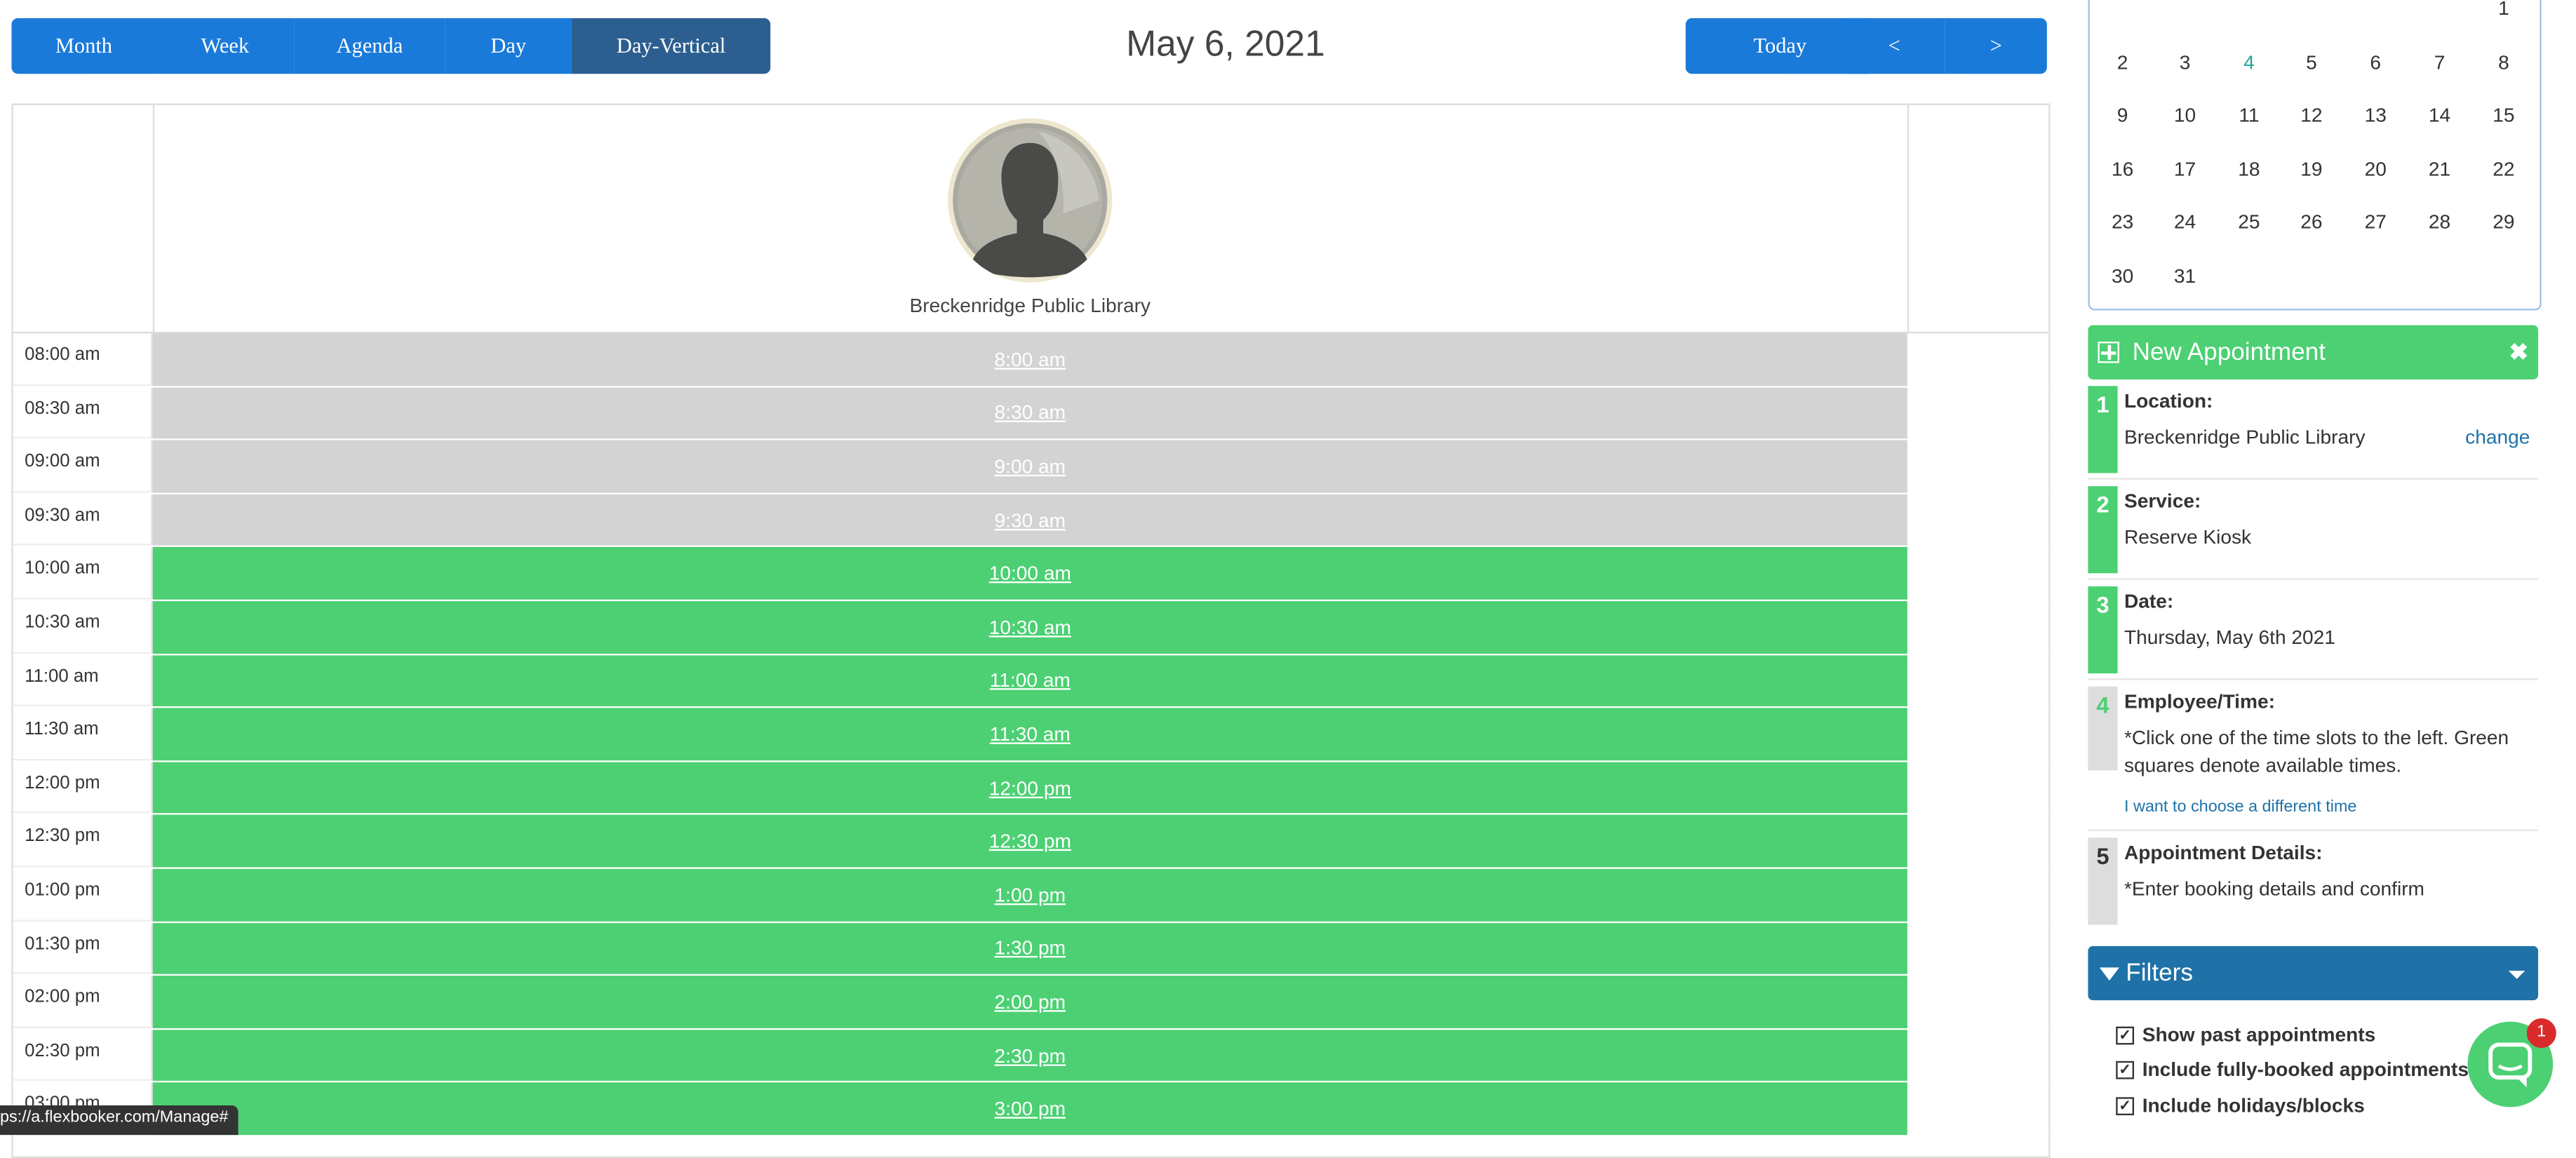  What do you see at coordinates (2249, 116) in the screenshot?
I see `mini-calendar-day: 11` at bounding box center [2249, 116].